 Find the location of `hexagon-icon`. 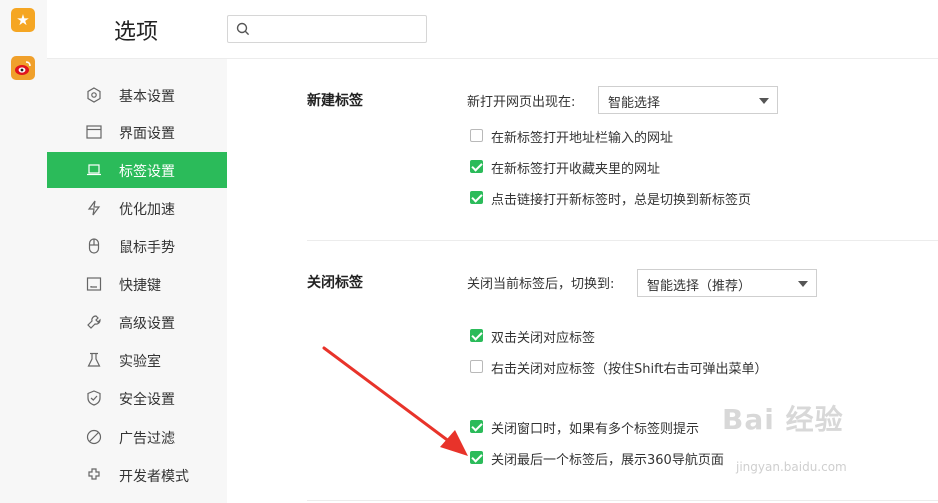

hexagon-icon is located at coordinates (94, 95).